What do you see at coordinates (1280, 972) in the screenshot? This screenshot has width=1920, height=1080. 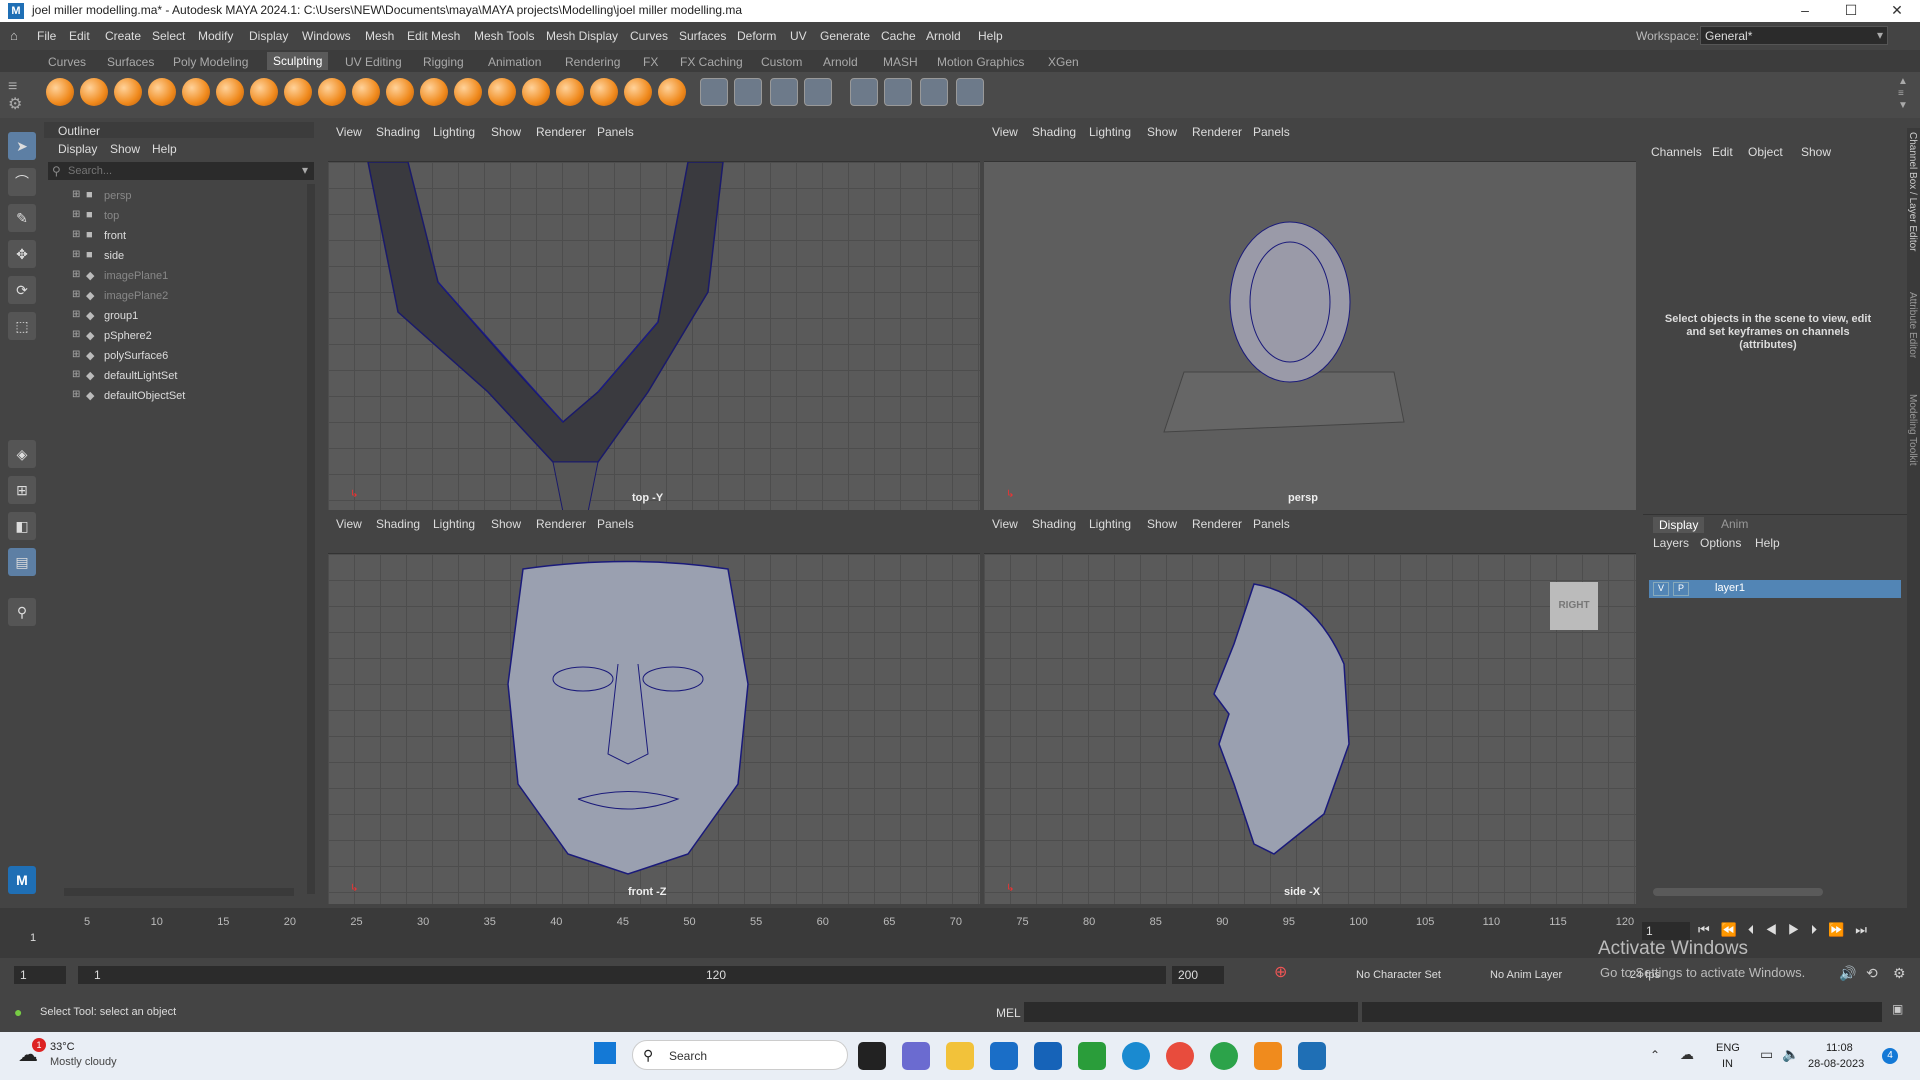 I see `auto-key-icon: ⊕` at bounding box center [1280, 972].